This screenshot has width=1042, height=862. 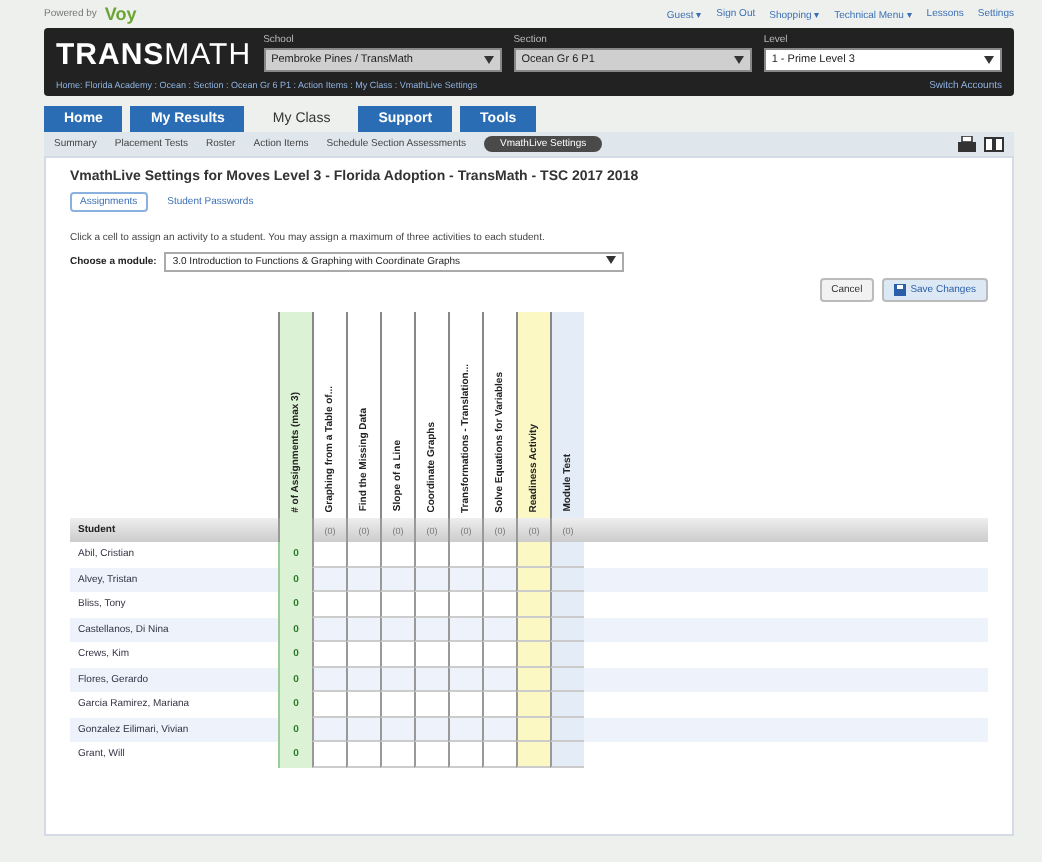 I want to click on logo: TRANSMATH, so click(x=154, y=55).